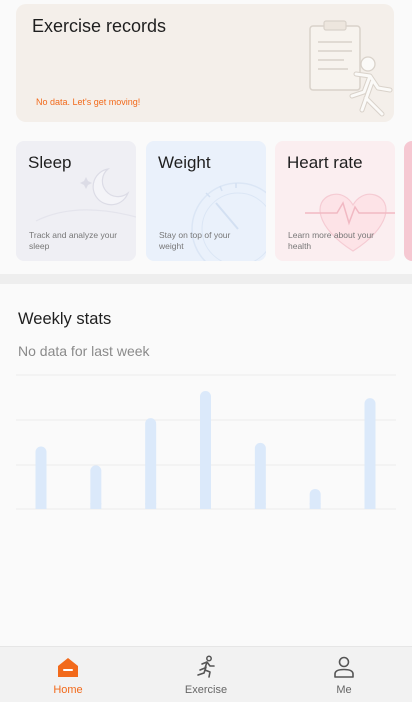 The width and height of the screenshot is (412, 702). What do you see at coordinates (68, 690) in the screenshot?
I see `nav-home-label: Home` at bounding box center [68, 690].